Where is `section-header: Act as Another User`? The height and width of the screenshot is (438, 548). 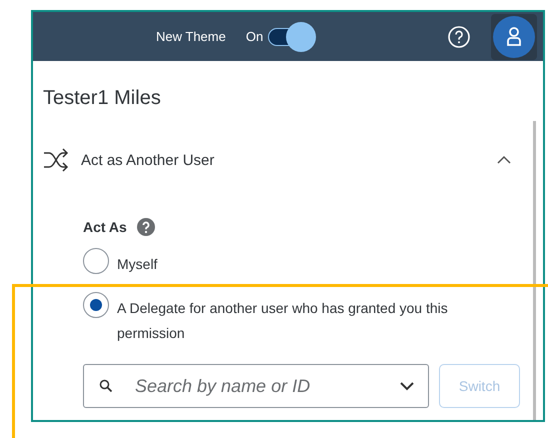
section-header: Act as Another User is located at coordinates (288, 160).